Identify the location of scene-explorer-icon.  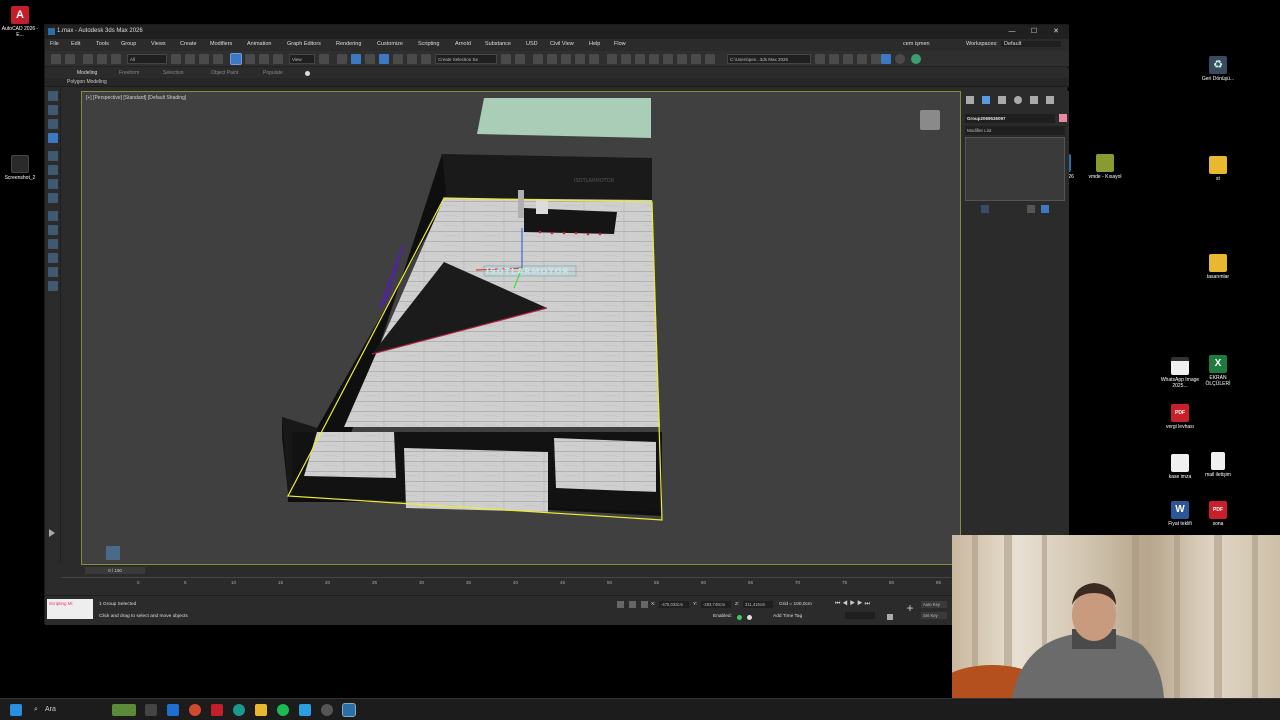
(53, 96).